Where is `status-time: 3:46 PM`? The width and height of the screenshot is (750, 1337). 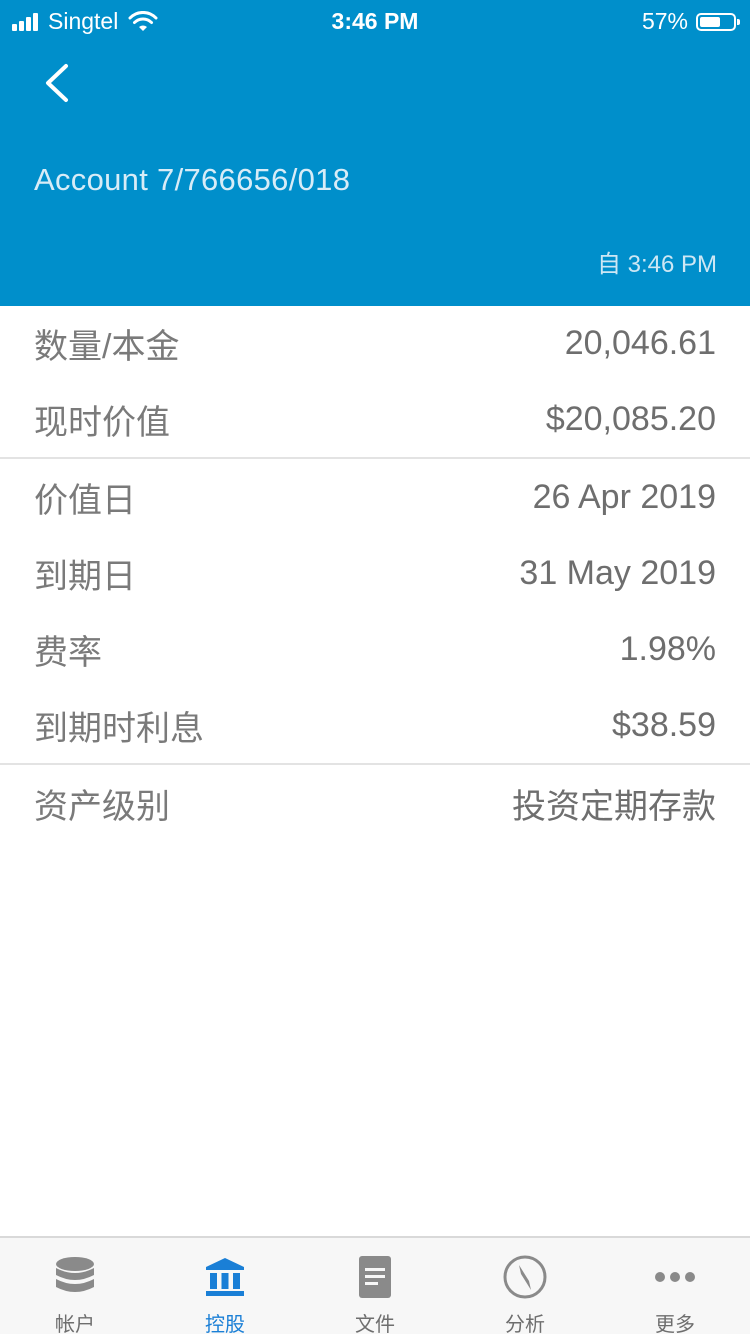 status-time: 3:46 PM is located at coordinates (375, 21).